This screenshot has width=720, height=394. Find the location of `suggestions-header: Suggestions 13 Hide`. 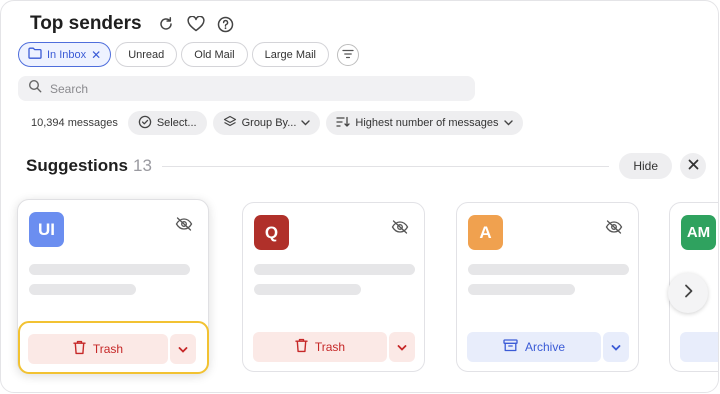

suggestions-header: Suggestions 13 Hide is located at coordinates (366, 166).